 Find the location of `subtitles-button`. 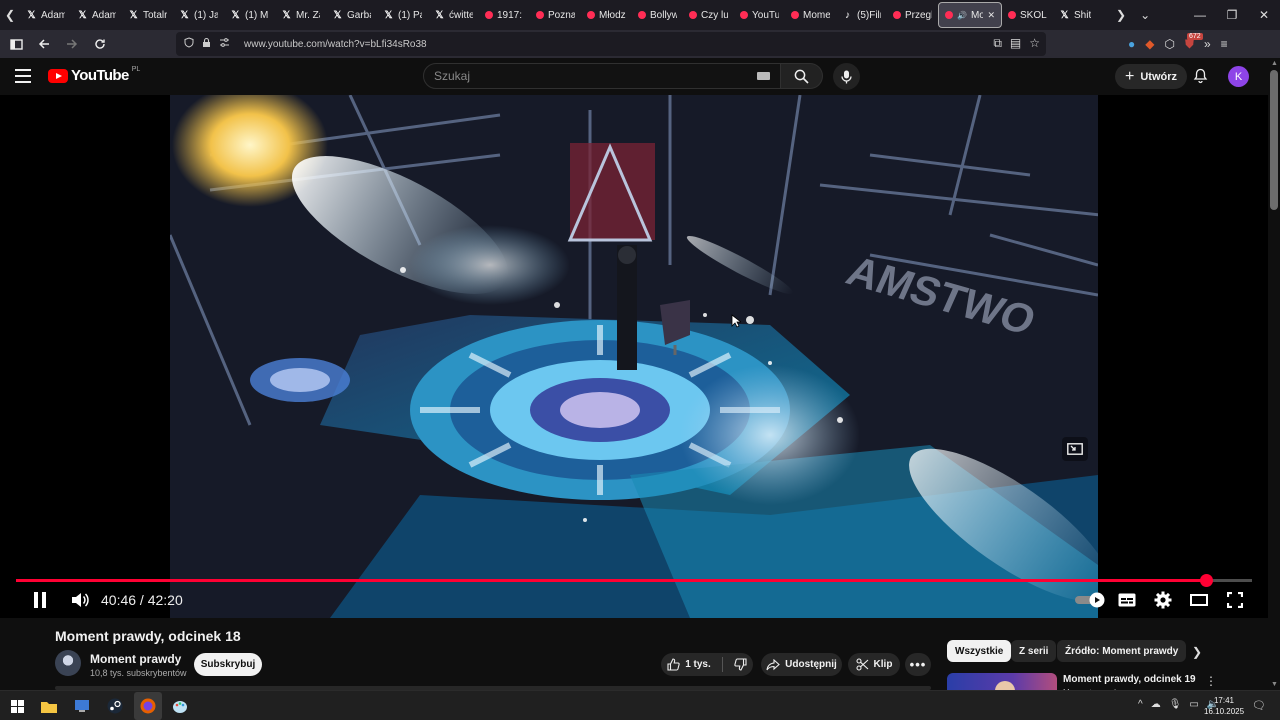

subtitles-button is located at coordinates (1127, 600).